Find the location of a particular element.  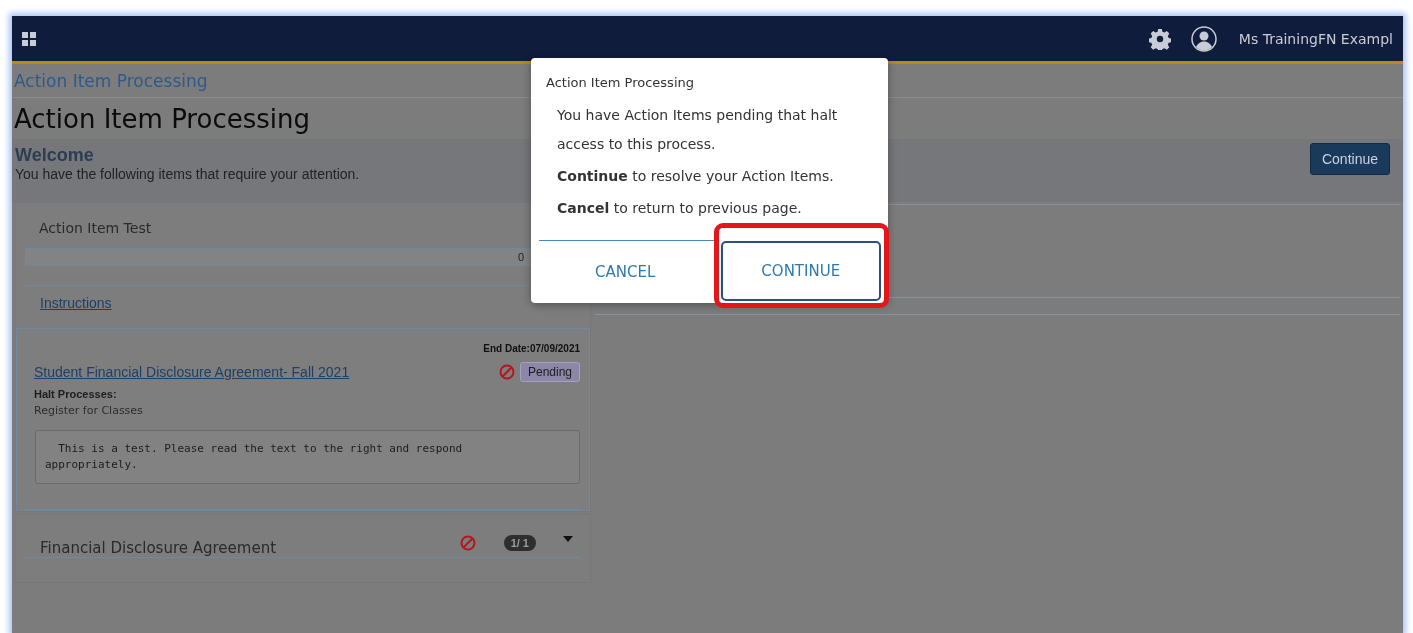

dialog-text: Cancel to return to previous page. is located at coordinates (679, 208).